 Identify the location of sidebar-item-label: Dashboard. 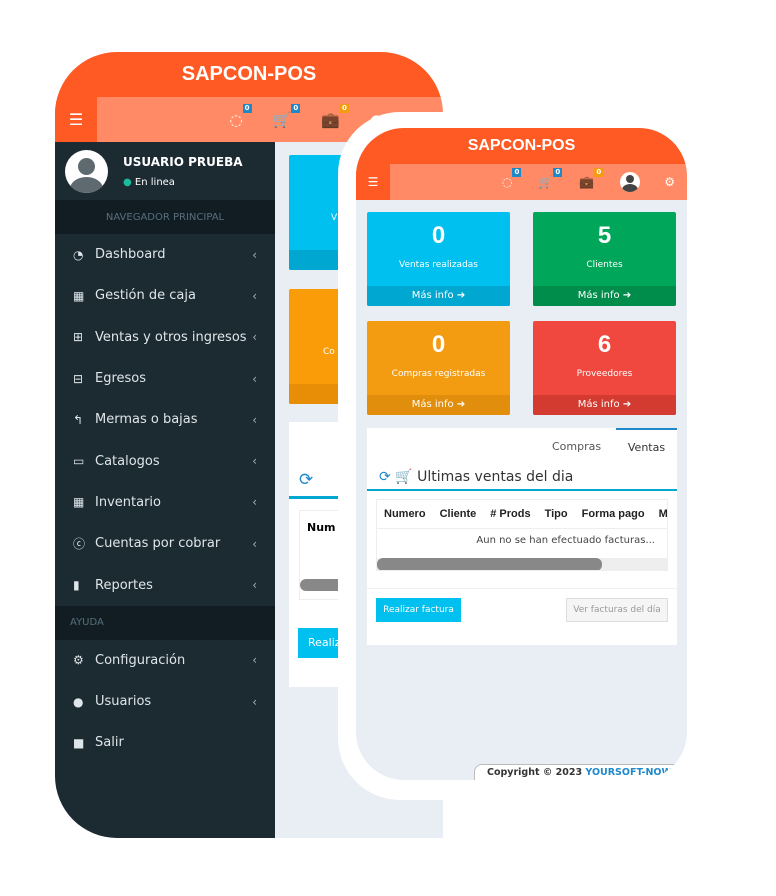
(130, 255).